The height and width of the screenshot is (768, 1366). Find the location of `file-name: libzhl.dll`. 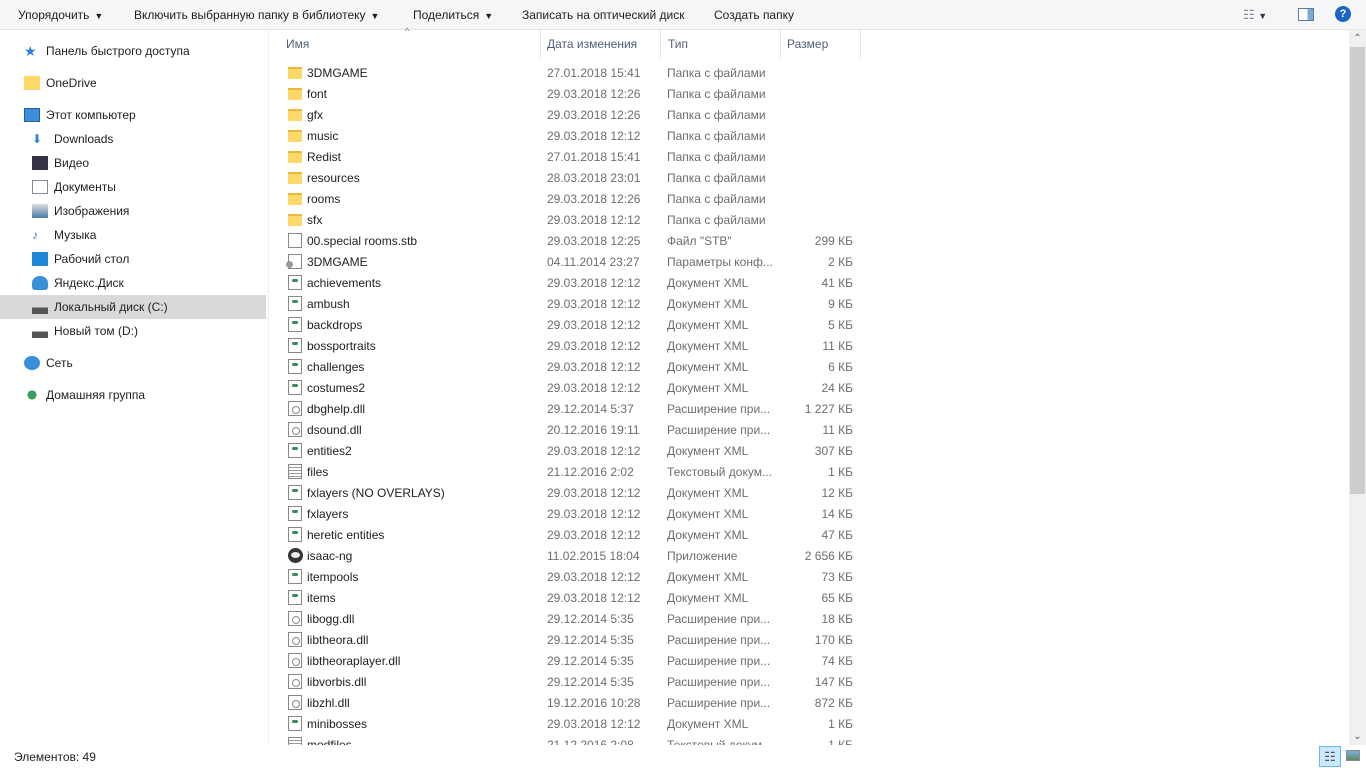

file-name: libzhl.dll is located at coordinates (328, 703).